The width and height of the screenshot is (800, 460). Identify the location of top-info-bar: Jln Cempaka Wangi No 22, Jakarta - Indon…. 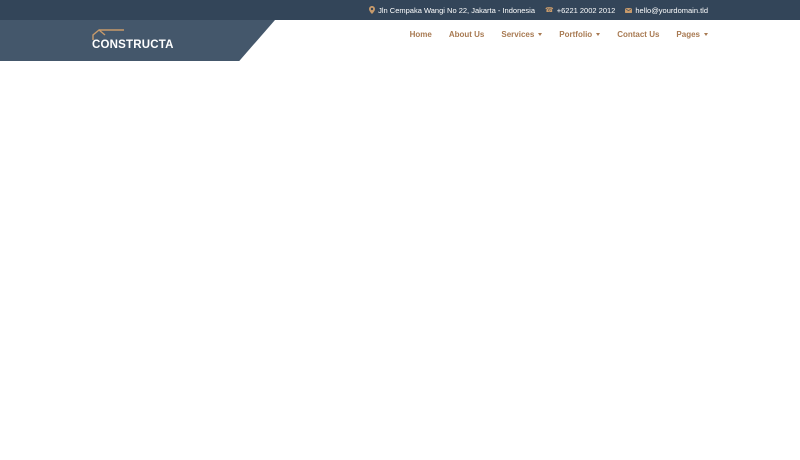
(400, 10).